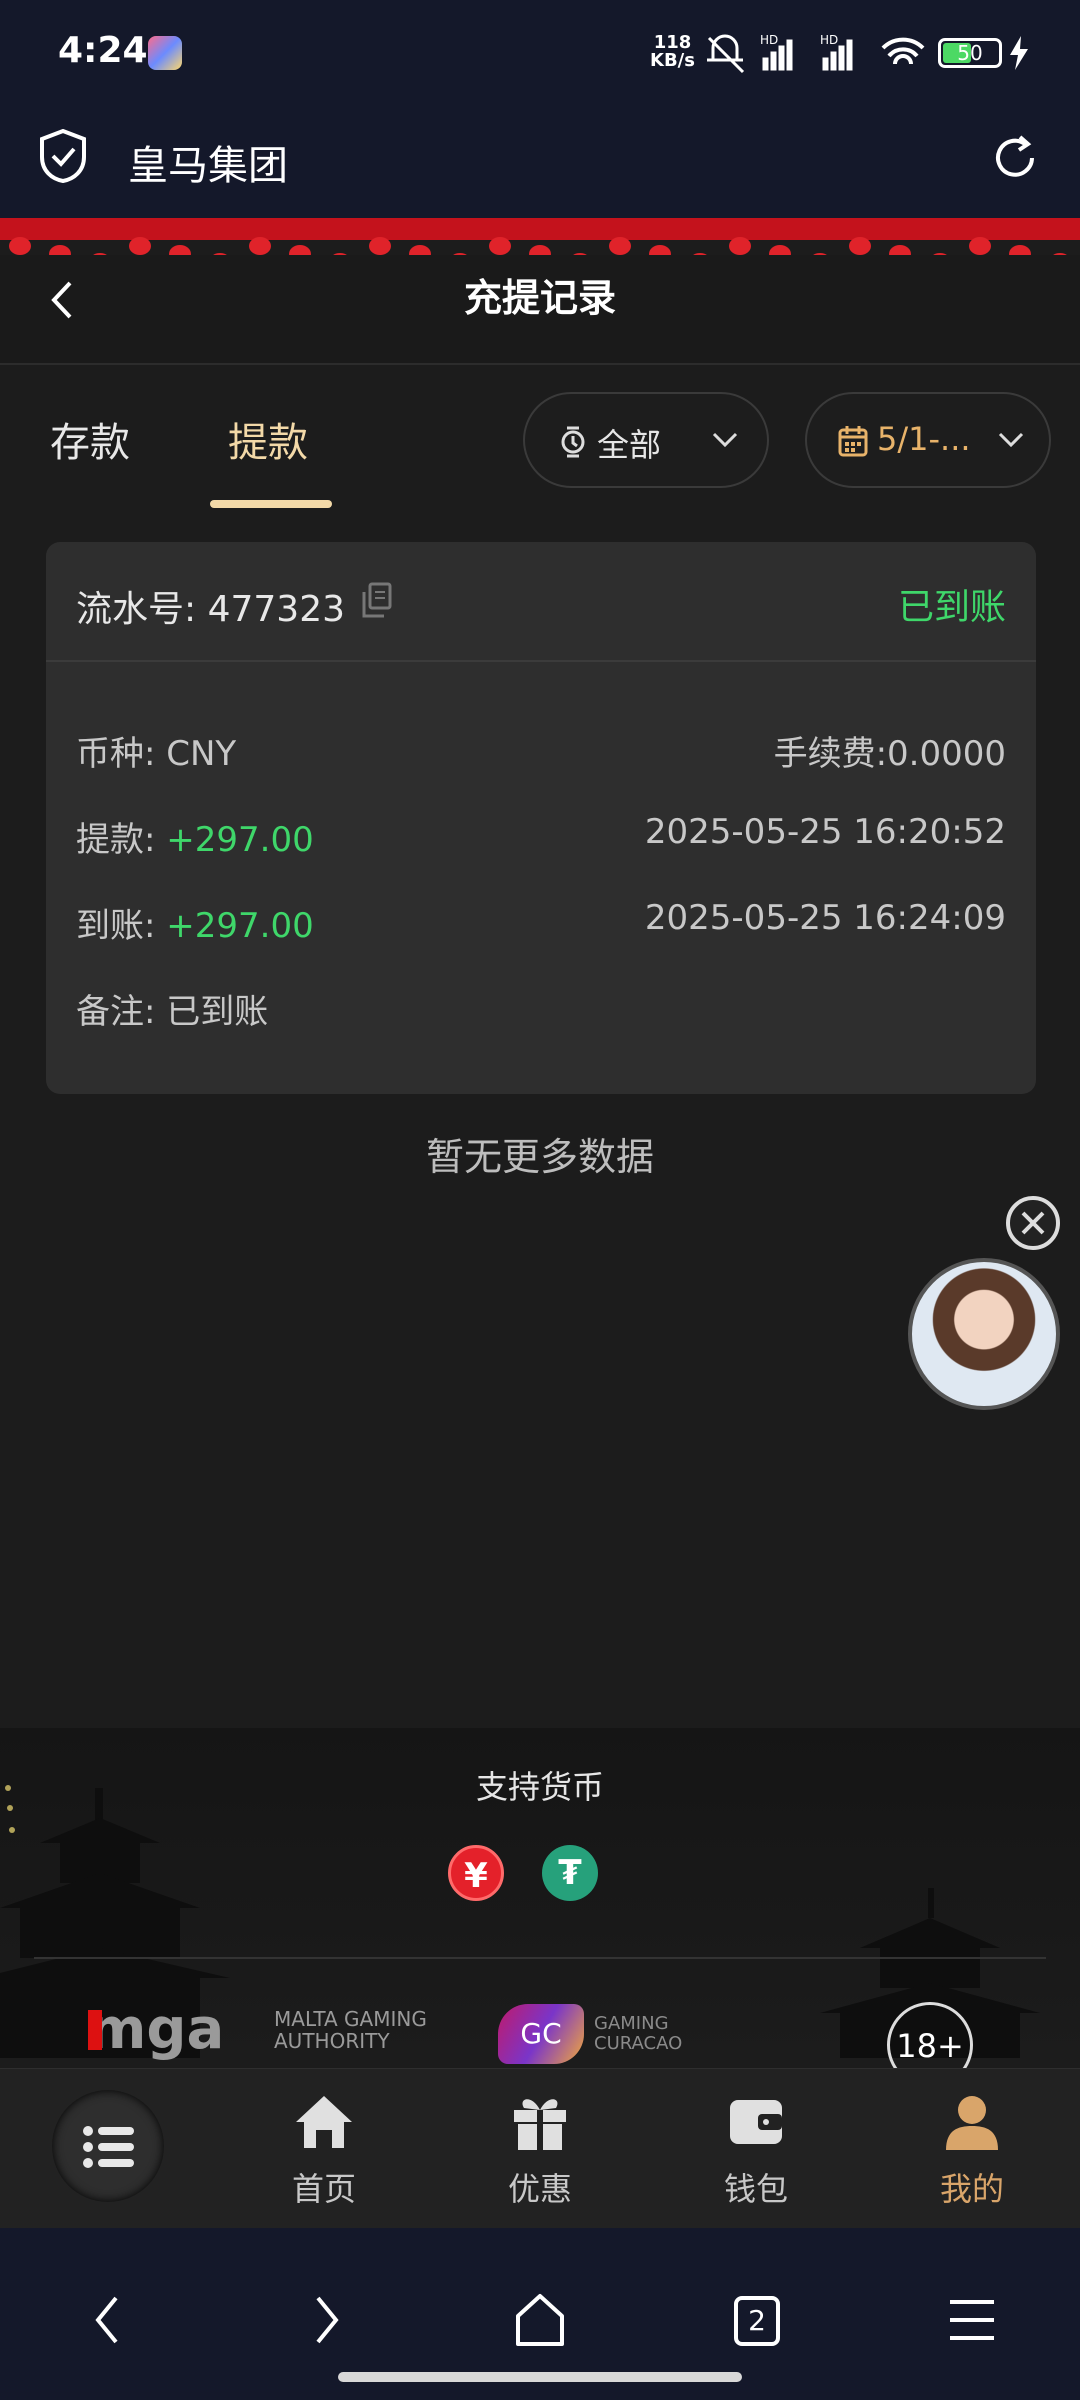 The height and width of the screenshot is (2400, 1080). I want to click on home-icon, so click(324, 2122).